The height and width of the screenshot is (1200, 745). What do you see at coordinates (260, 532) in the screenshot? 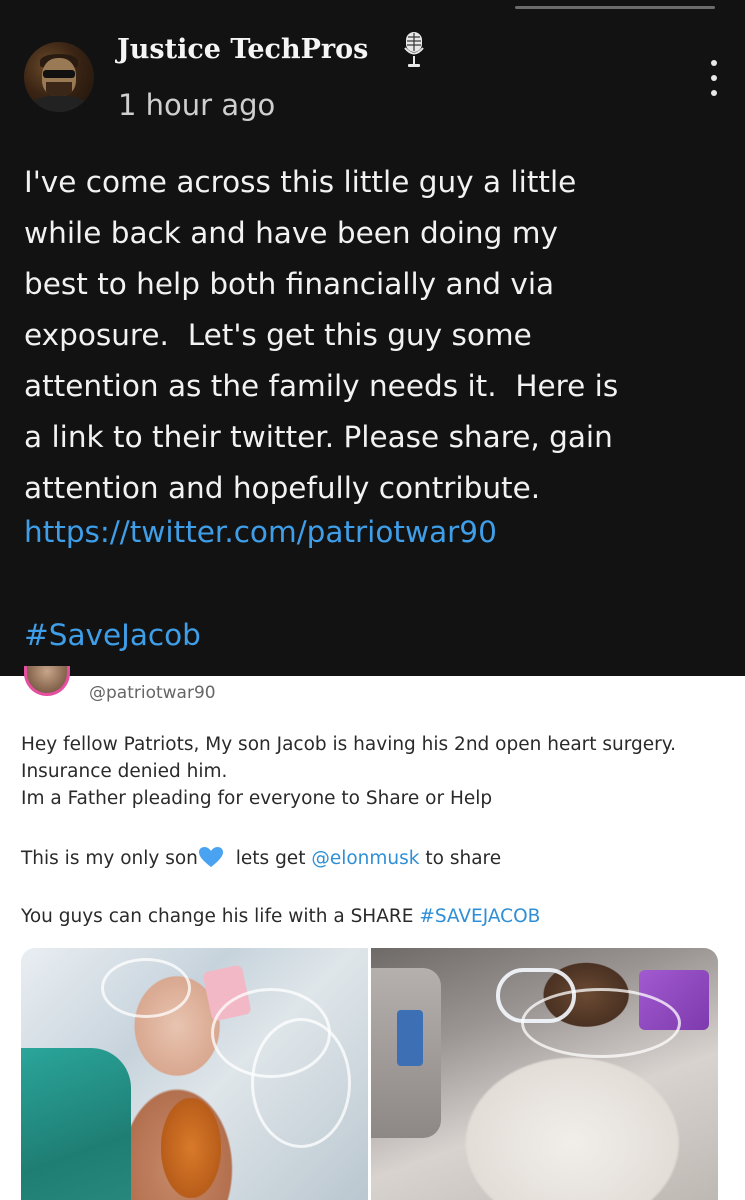
I see `post-link: https://twitter.com/patriotwar90` at bounding box center [260, 532].